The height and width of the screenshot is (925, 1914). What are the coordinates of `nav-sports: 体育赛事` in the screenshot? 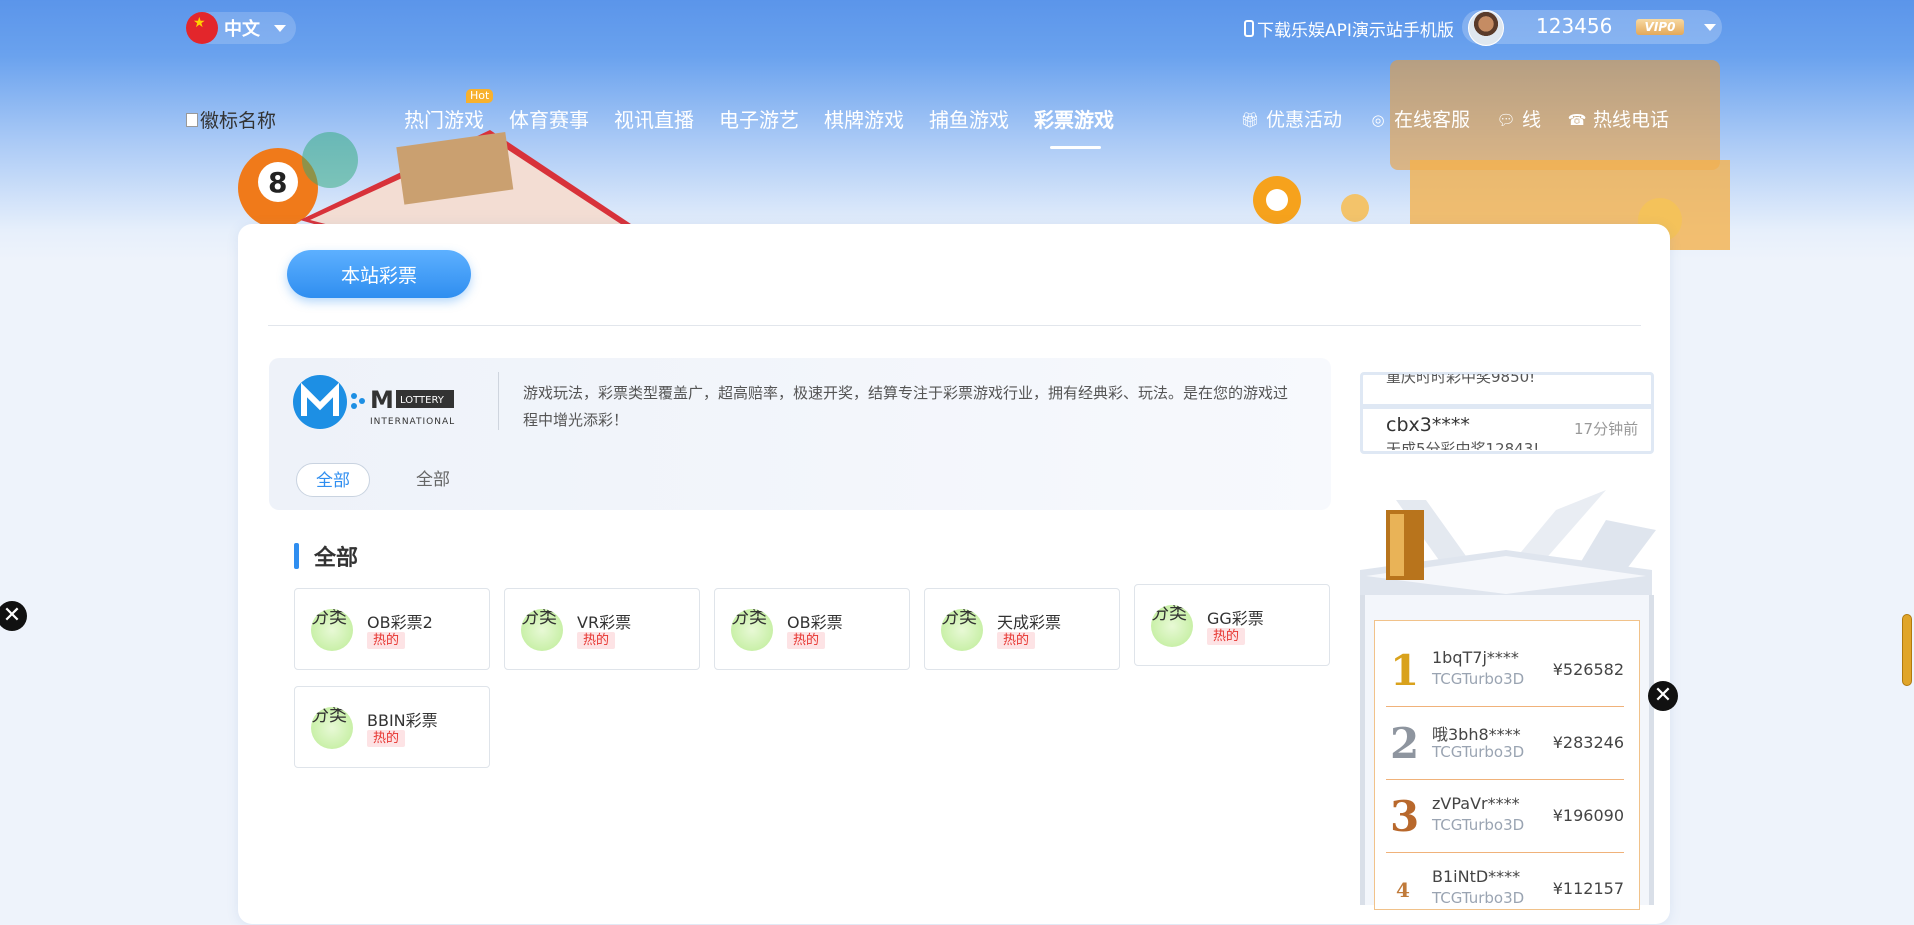 It's located at (555, 124).